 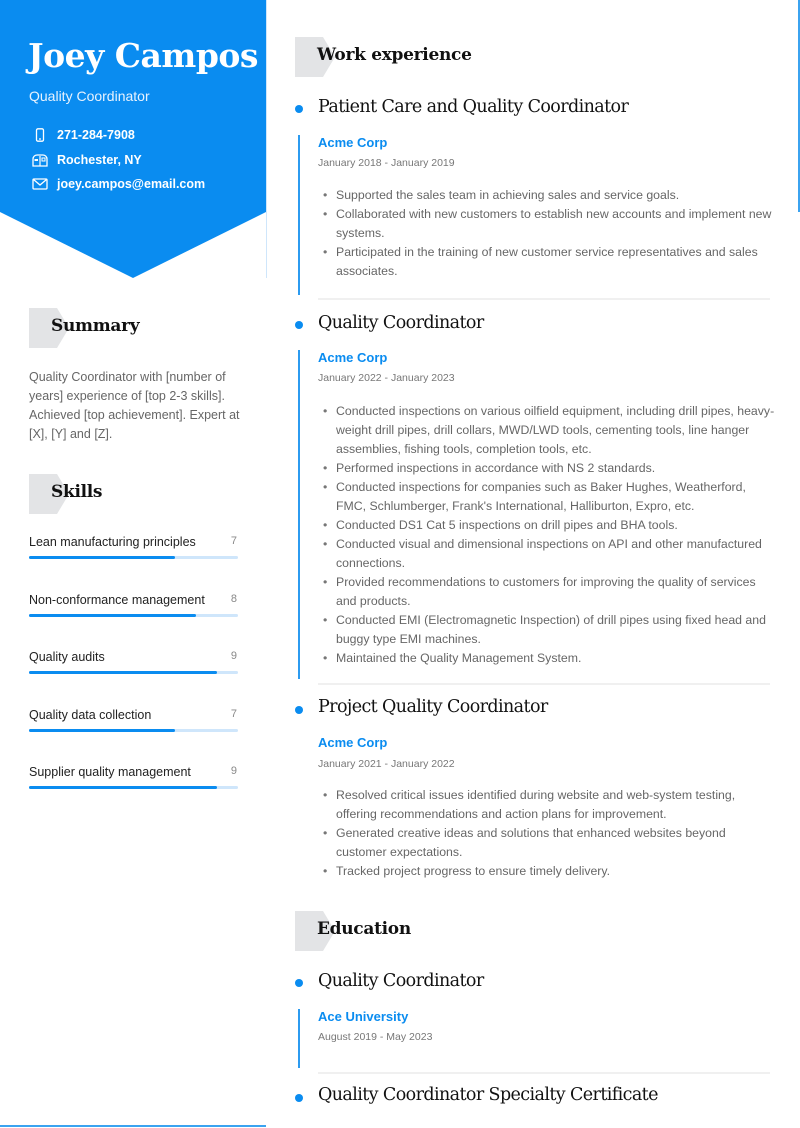 I want to click on contact-phone: 271-284-7908, so click(x=83, y=135).